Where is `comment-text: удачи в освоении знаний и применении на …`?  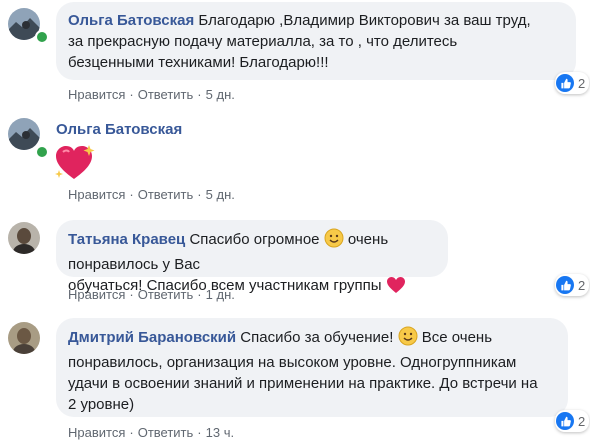
comment-text: удачи в освоении знаний и применении на … is located at coordinates (303, 383).